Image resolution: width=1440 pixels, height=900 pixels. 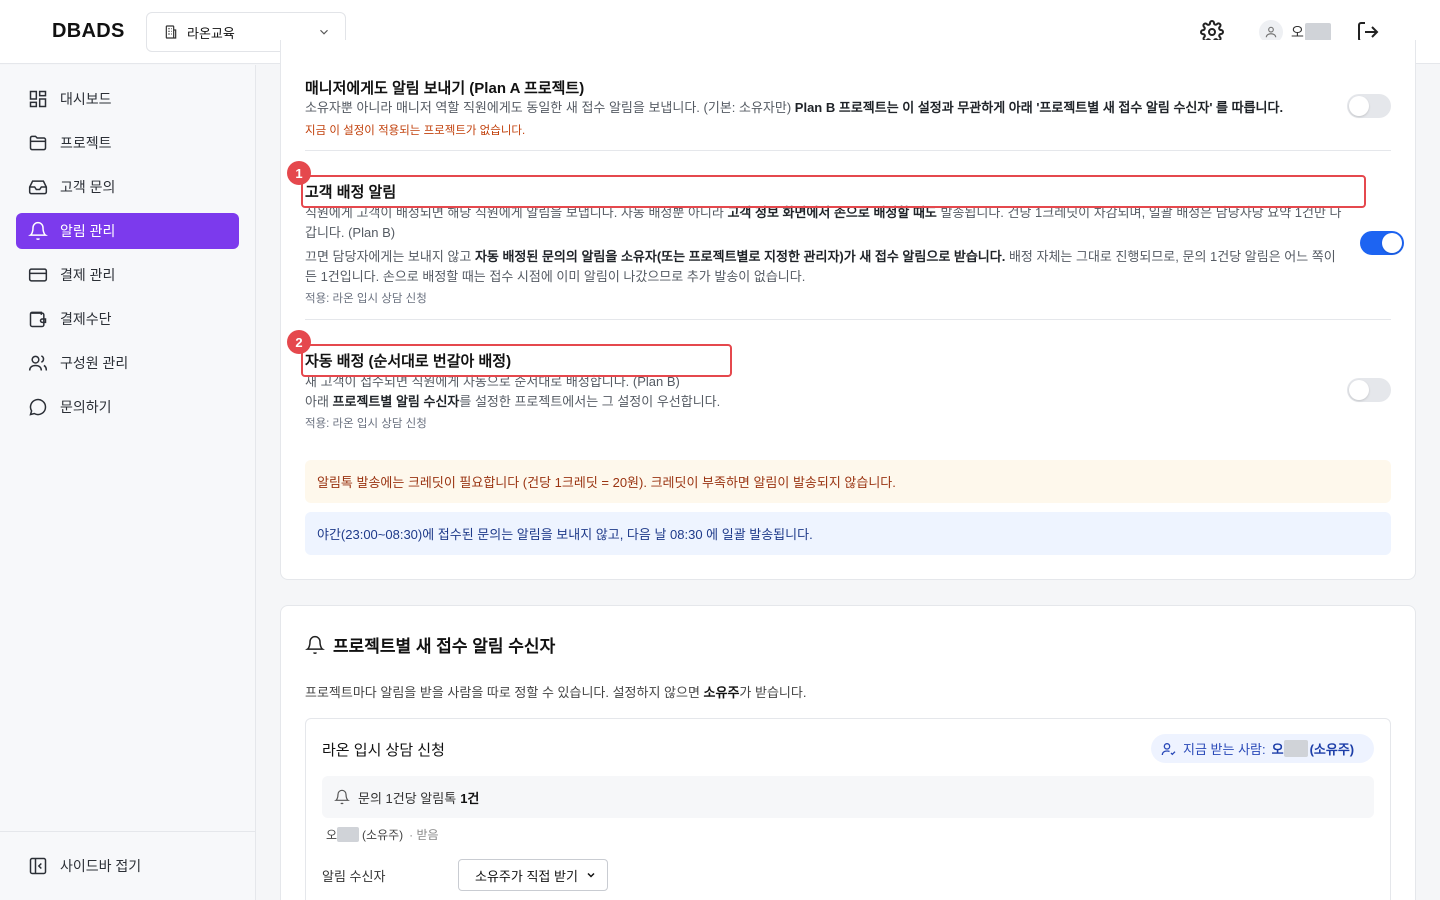 I want to click on manager-alert-toggle, so click(x=1369, y=106).